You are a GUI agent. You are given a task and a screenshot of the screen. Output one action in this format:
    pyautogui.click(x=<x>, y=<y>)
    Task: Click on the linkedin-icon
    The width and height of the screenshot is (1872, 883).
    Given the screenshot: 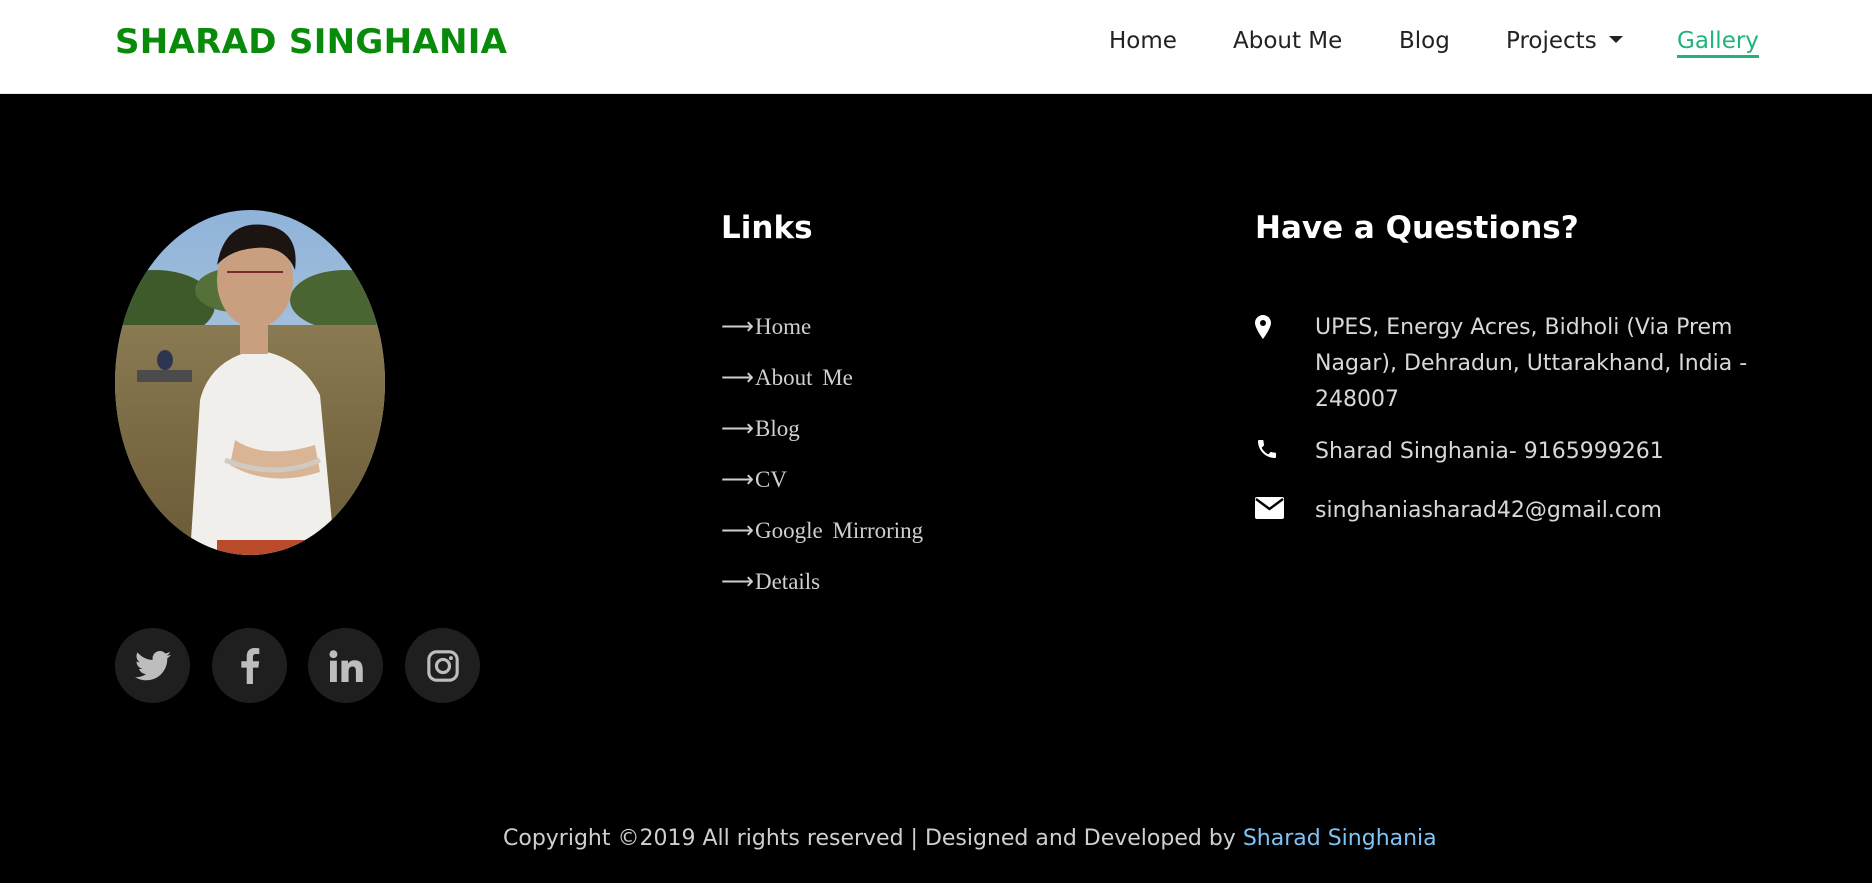 What is the action you would take?
    pyautogui.click(x=345, y=665)
    